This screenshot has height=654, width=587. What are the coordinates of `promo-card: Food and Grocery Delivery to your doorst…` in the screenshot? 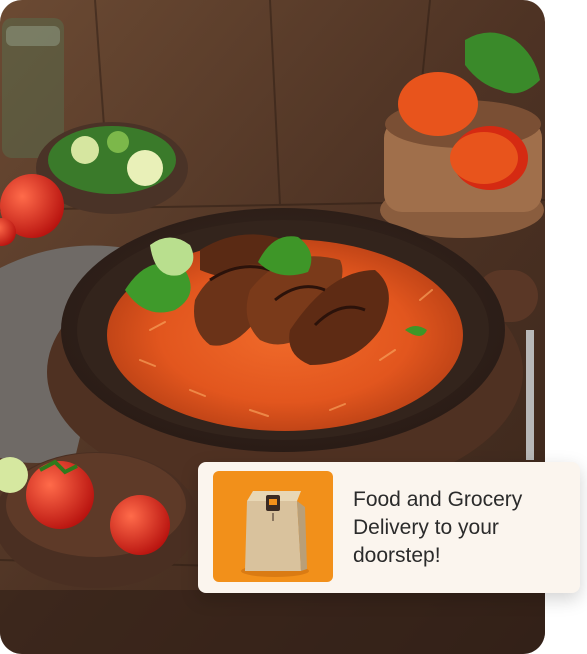 It's located at (389, 527).